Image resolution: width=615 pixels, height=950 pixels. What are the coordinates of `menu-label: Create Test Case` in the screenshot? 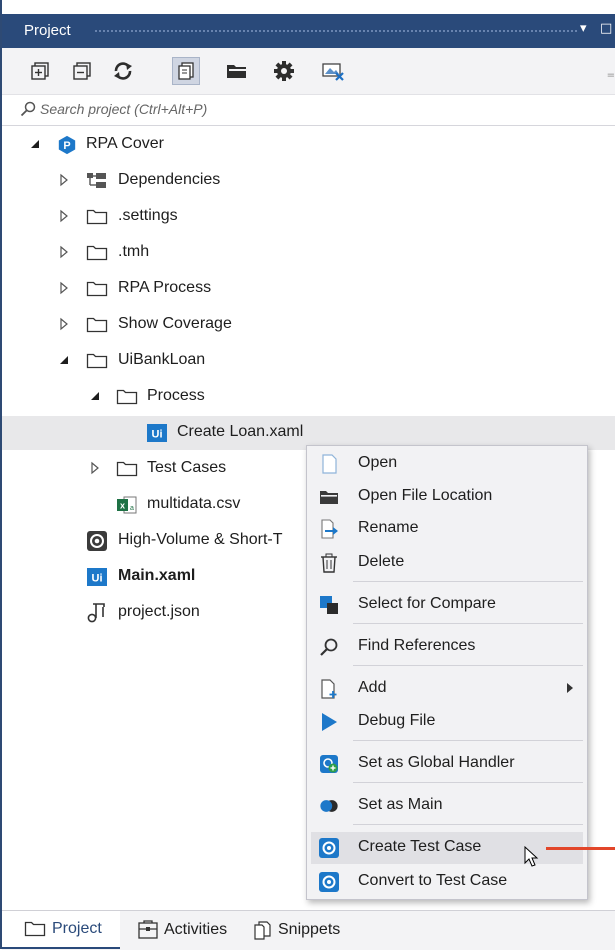 It's located at (420, 846).